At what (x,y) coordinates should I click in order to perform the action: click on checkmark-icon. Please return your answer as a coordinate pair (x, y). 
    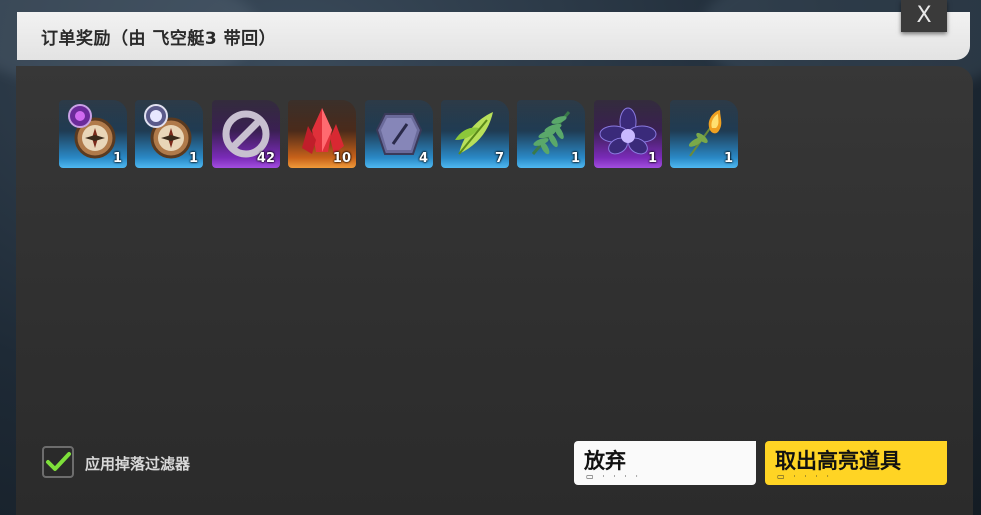
    Looking at the image, I should click on (58, 461).